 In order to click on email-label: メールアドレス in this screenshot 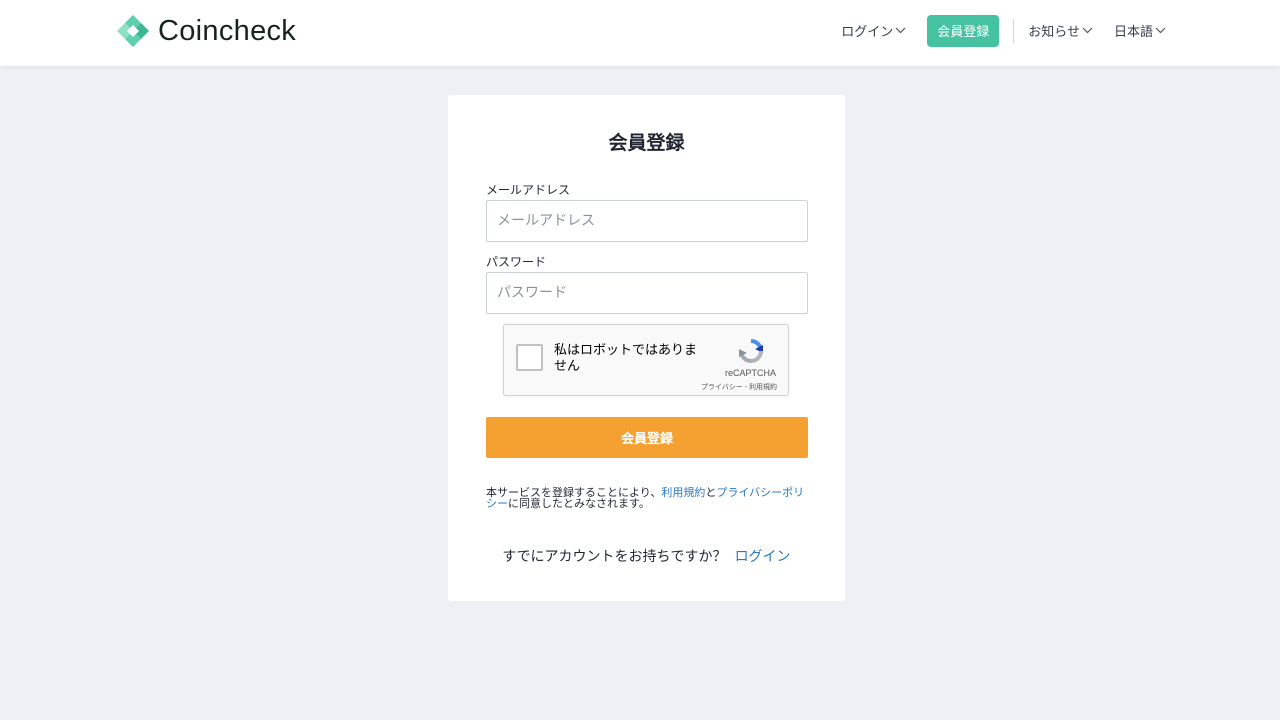, I will do `click(528, 190)`.